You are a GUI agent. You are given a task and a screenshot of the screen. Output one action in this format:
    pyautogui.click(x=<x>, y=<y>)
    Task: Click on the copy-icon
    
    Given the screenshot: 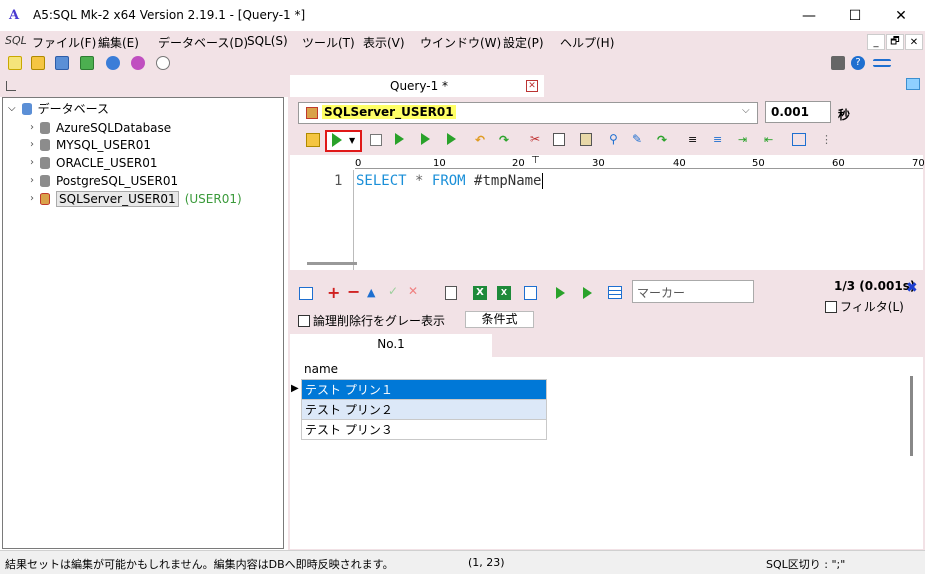 What is the action you would take?
    pyautogui.click(x=559, y=139)
    